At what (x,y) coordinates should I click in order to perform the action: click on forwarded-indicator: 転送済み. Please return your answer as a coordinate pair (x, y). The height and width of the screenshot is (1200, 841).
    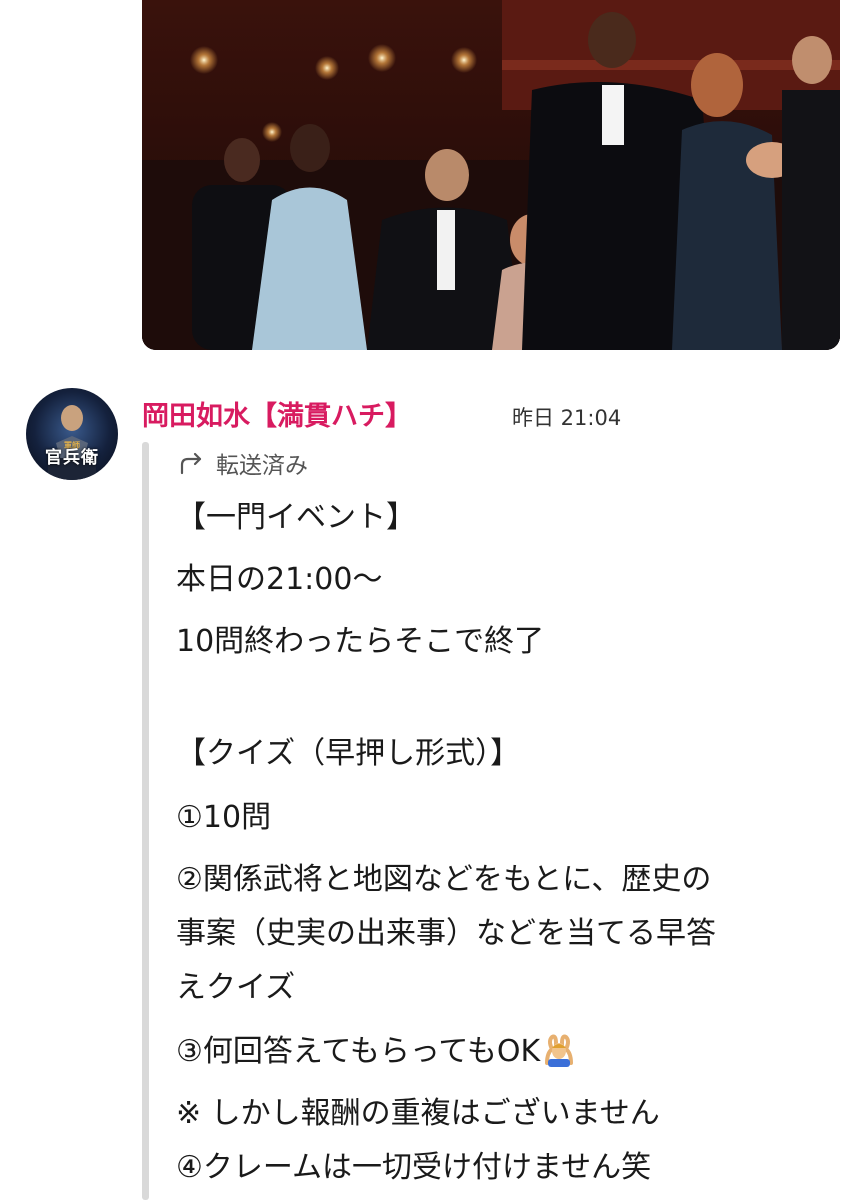
    Looking at the image, I should click on (243, 463).